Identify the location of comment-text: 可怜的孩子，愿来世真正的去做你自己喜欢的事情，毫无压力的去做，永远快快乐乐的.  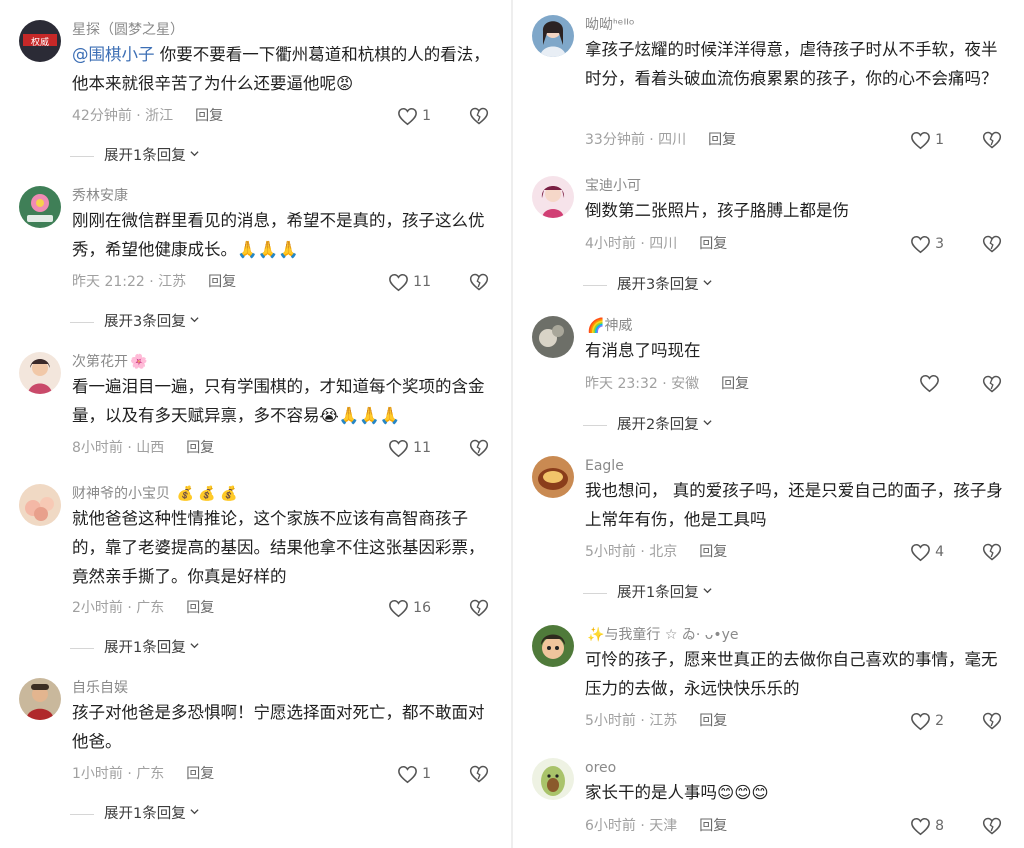
(791, 674).